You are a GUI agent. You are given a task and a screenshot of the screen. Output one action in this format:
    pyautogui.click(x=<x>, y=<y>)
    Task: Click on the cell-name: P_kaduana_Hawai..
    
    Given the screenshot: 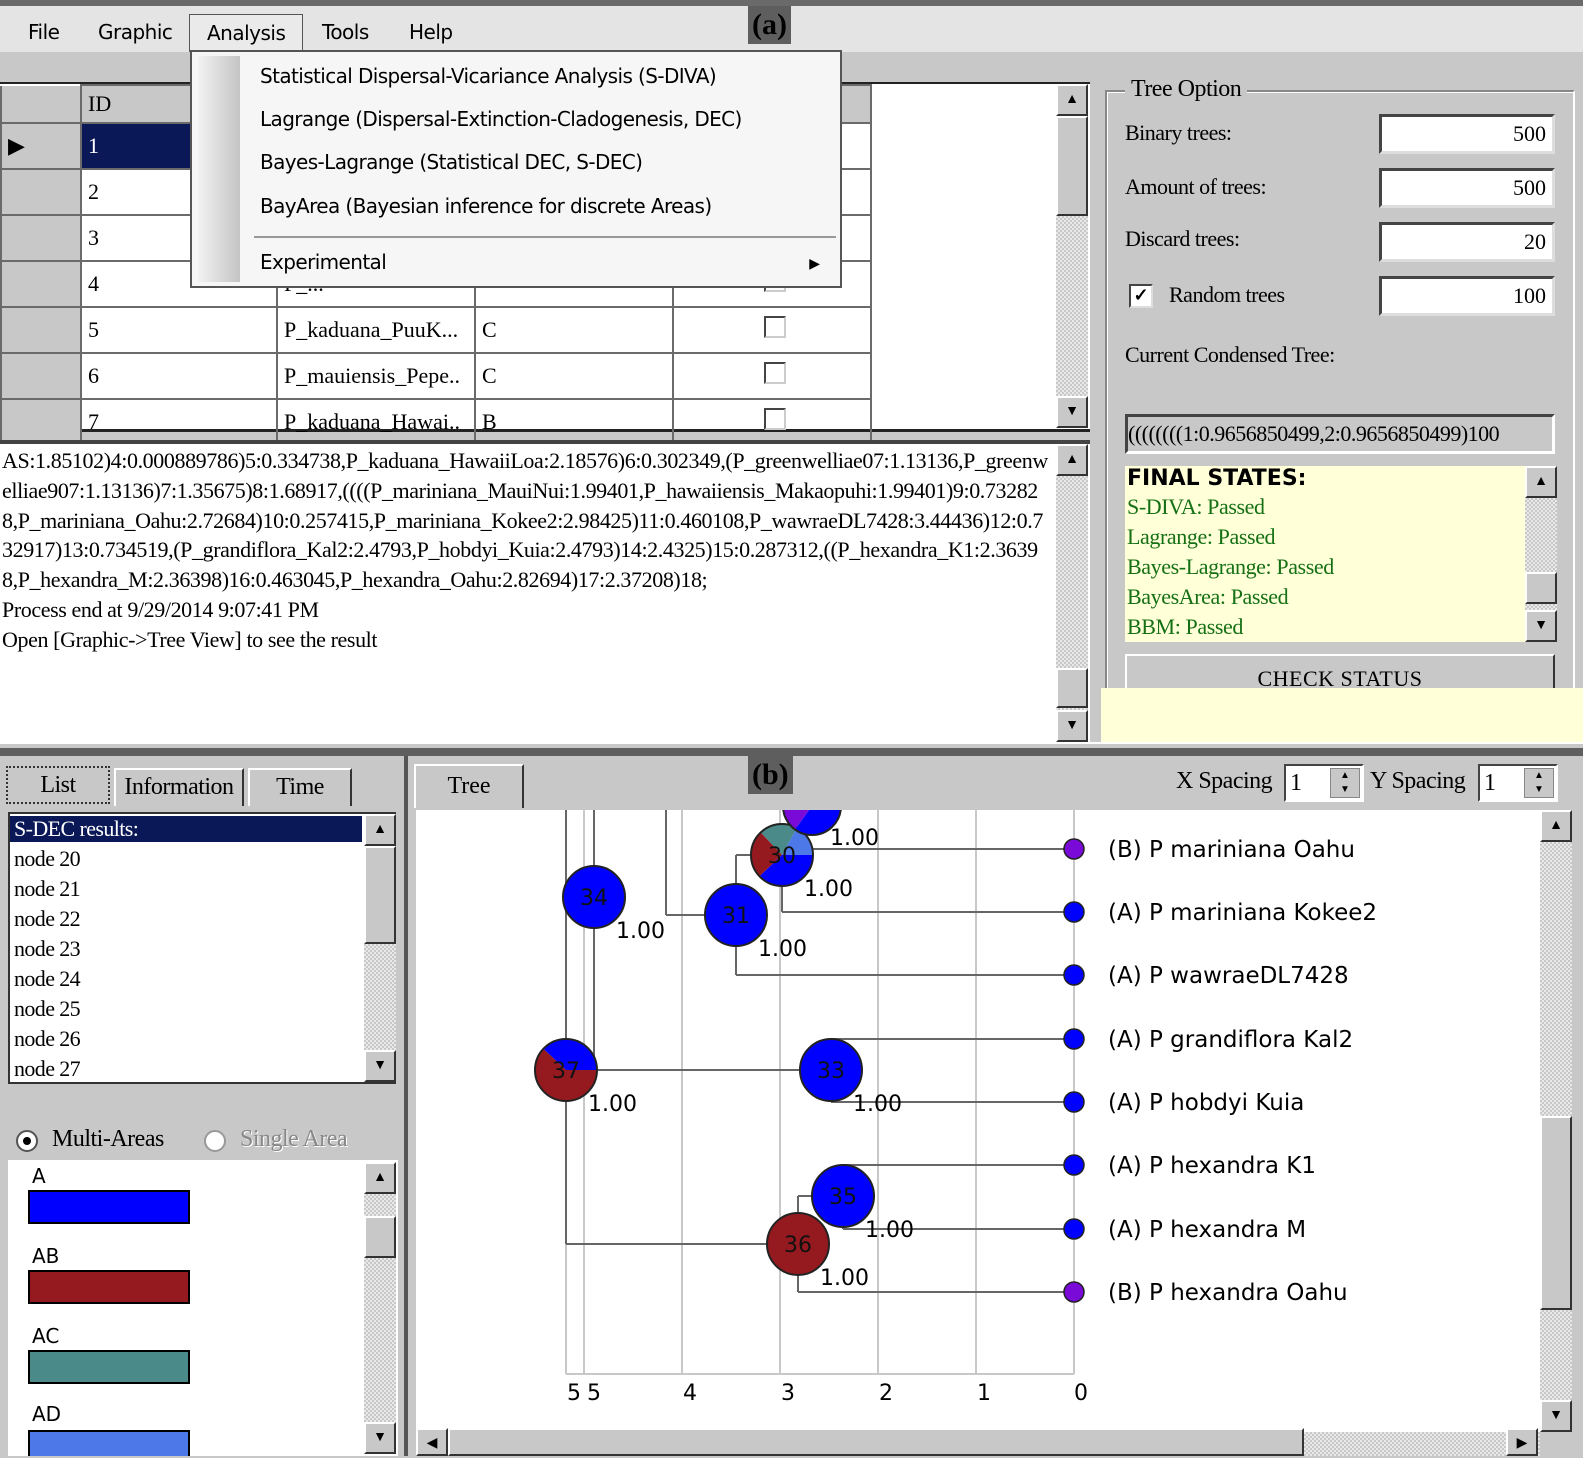 What is the action you would take?
    pyautogui.click(x=376, y=422)
    